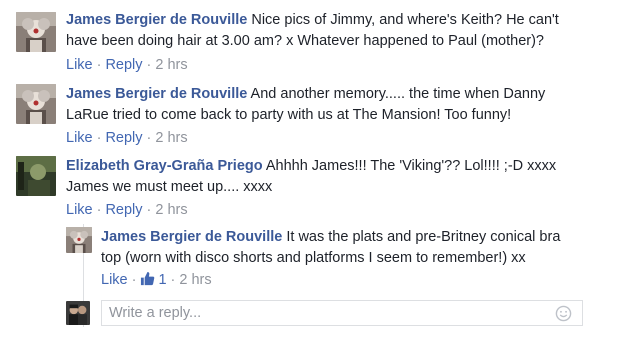 The height and width of the screenshot is (349, 620). I want to click on emoji-icon, so click(563, 313).